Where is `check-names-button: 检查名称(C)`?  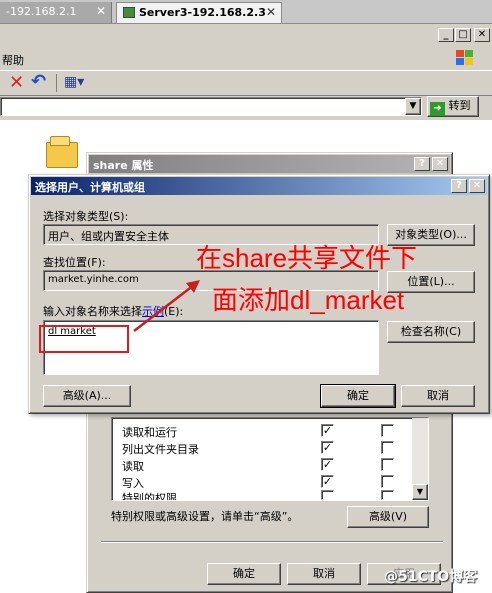 check-names-button: 检查名称(C) is located at coordinates (431, 332).